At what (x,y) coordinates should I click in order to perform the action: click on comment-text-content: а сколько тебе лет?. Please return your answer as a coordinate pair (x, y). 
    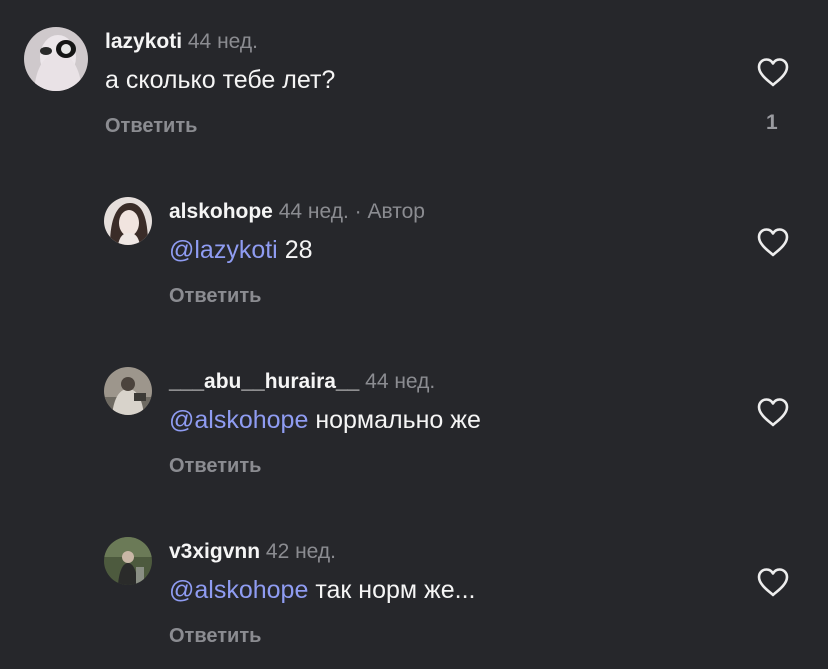
    Looking at the image, I should click on (220, 80).